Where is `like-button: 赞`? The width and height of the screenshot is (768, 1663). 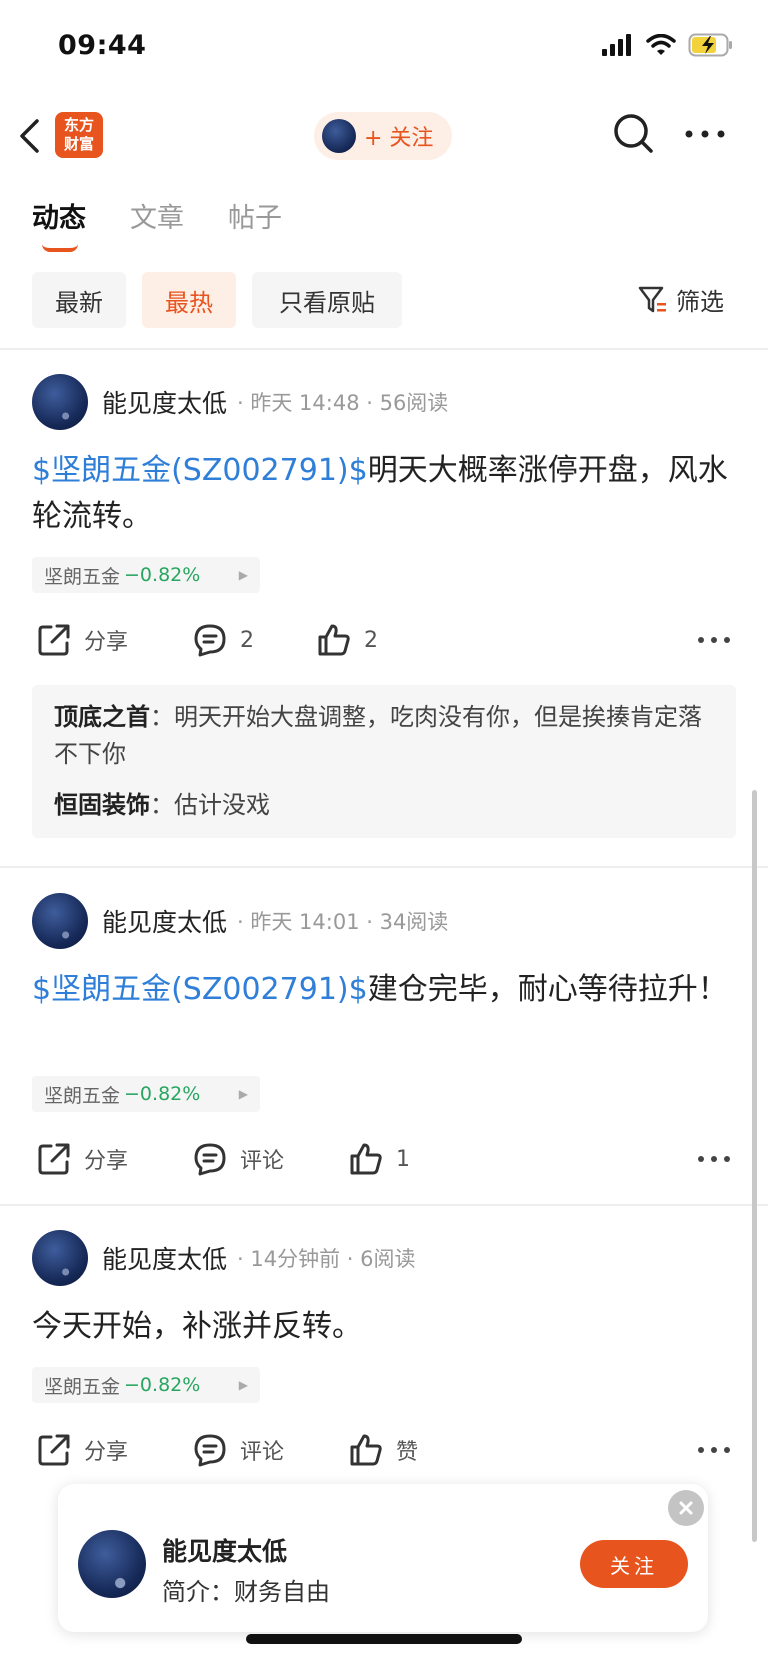 like-button: 赞 is located at coordinates (383, 1450).